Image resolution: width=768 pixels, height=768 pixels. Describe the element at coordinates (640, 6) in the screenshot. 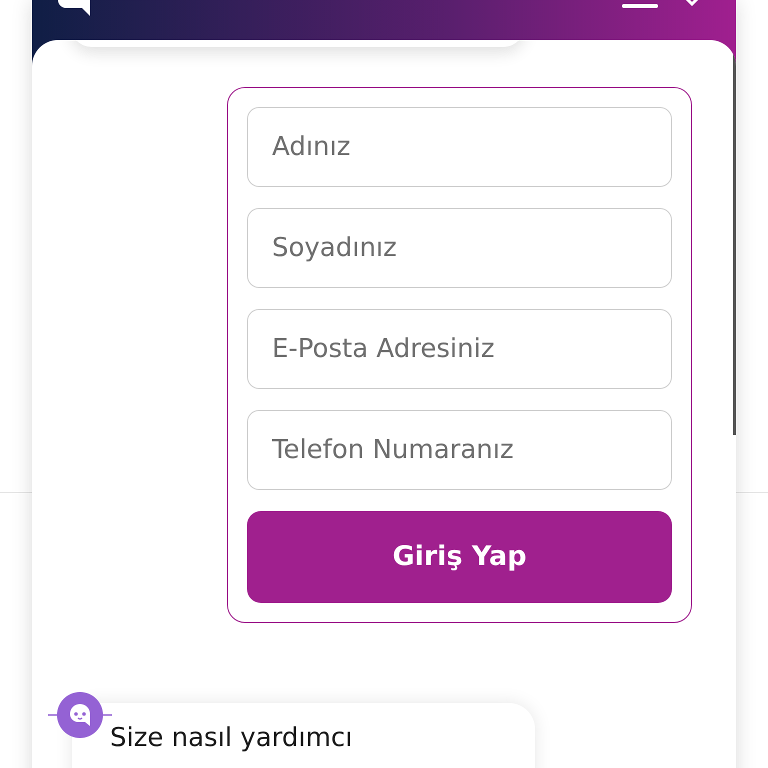

I see `menu-icon` at that location.